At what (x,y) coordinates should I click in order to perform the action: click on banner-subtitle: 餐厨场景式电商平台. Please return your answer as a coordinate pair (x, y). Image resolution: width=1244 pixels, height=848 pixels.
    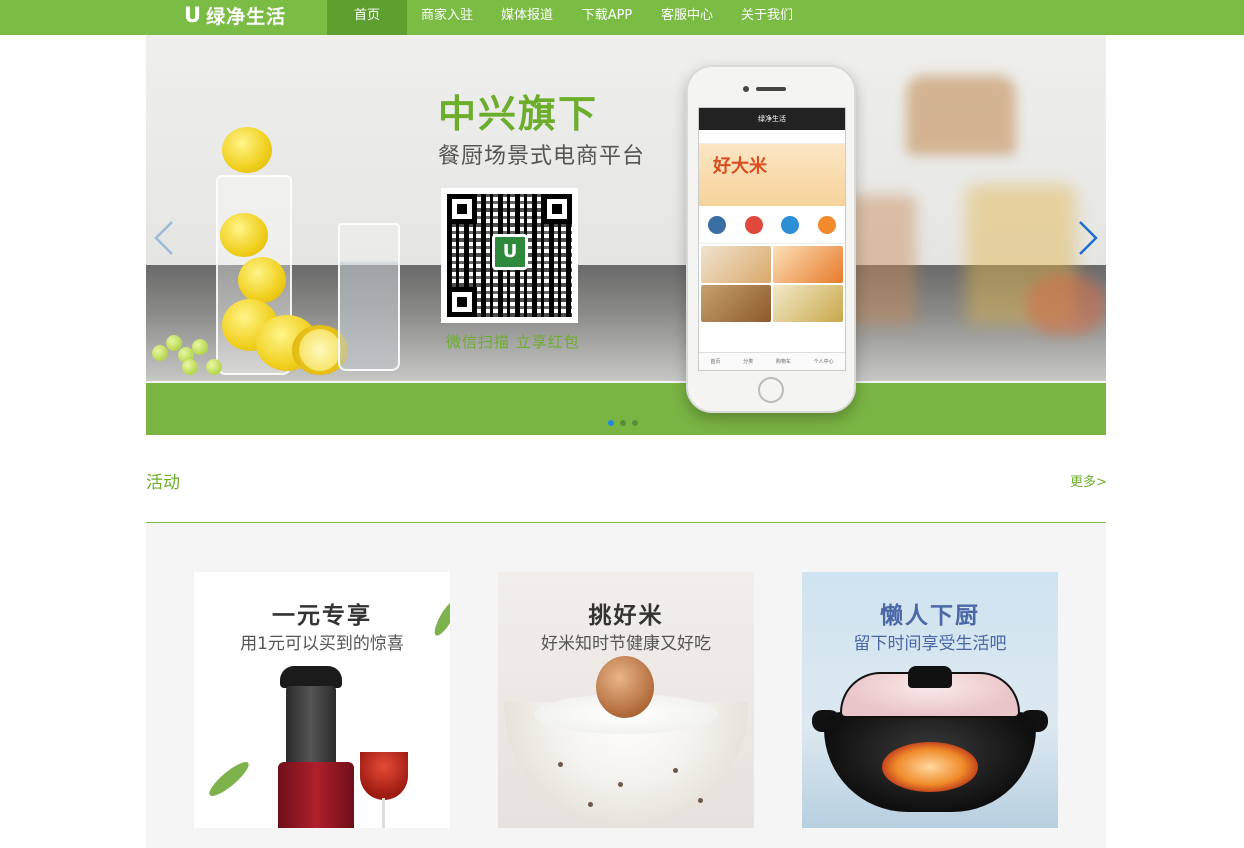
    Looking at the image, I should click on (542, 156).